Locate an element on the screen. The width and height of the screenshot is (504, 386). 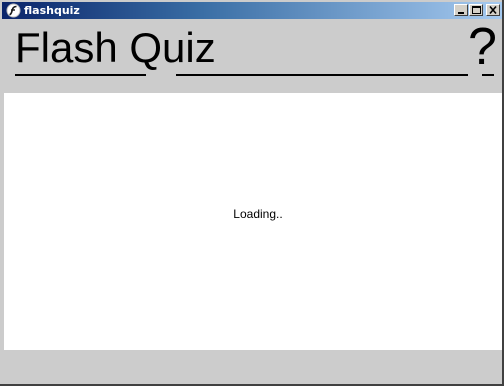
loading-status: Loading.. is located at coordinates (258, 214).